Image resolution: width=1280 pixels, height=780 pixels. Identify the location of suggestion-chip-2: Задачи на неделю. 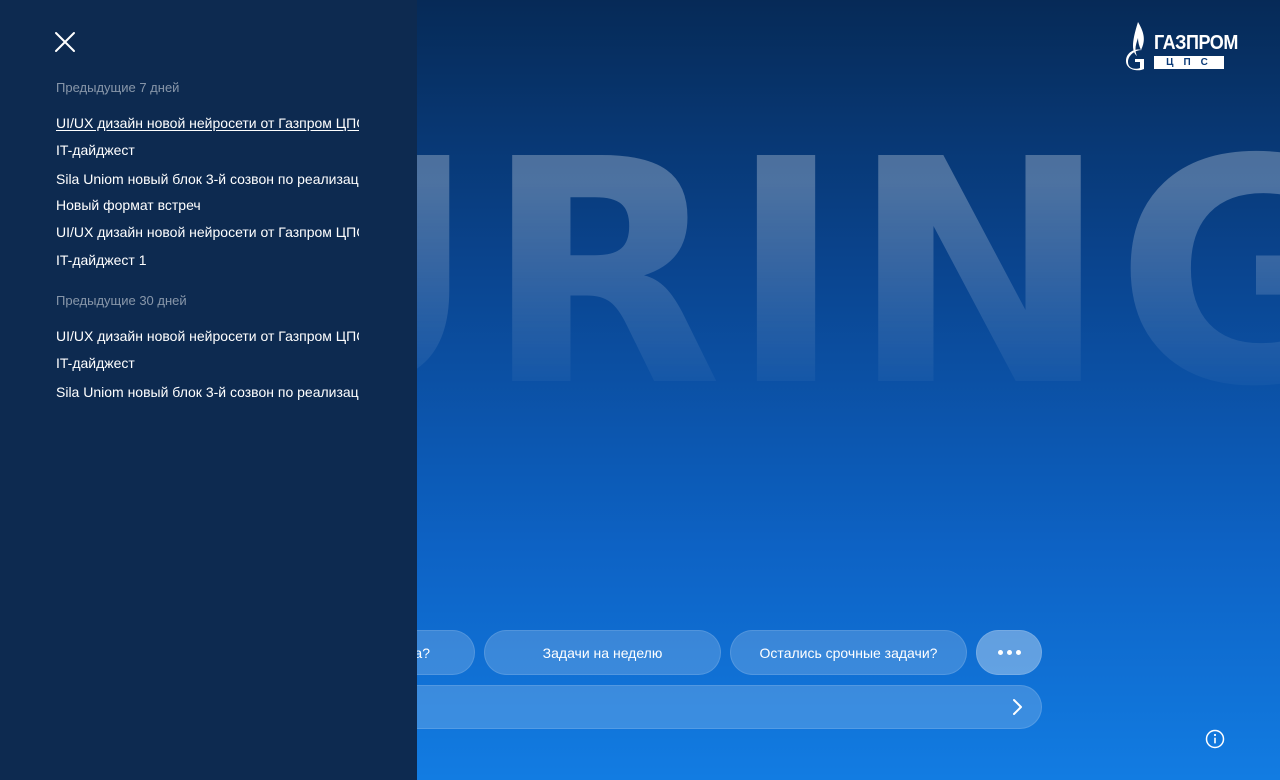
(602, 652).